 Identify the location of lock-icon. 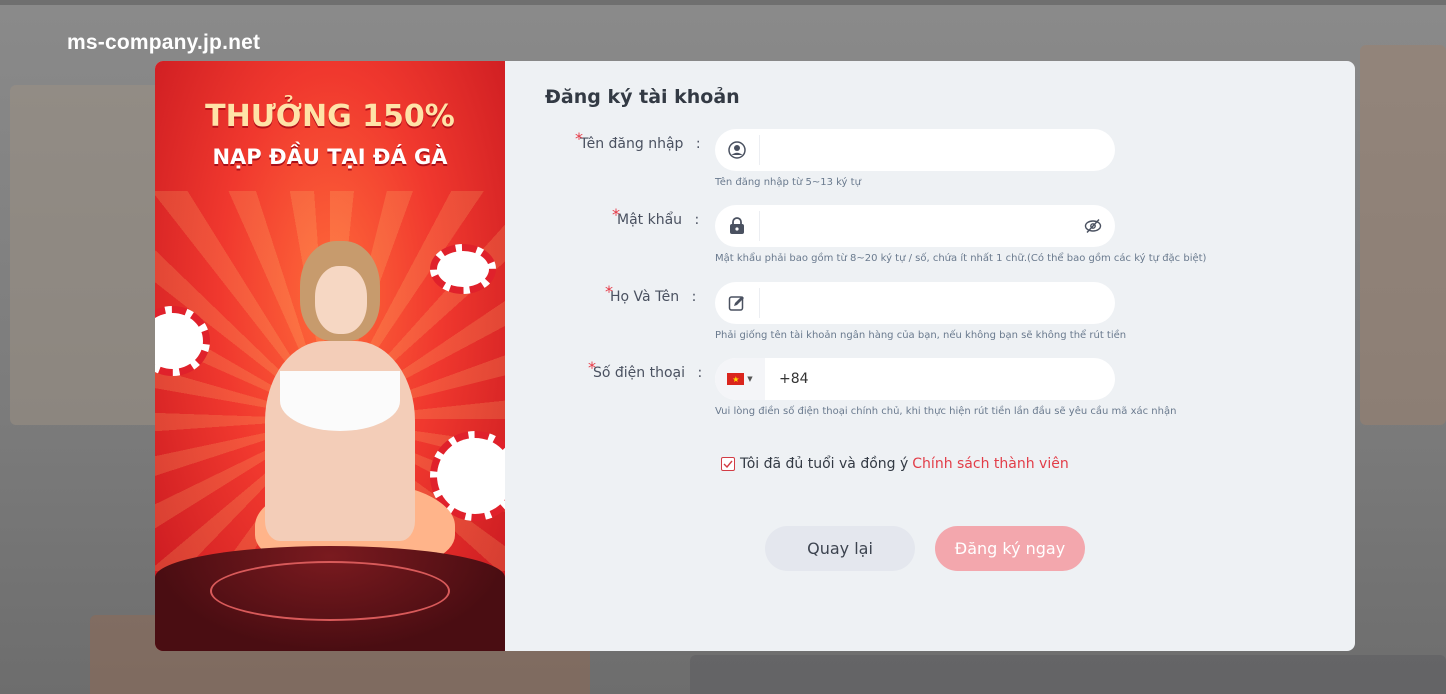
(737, 226).